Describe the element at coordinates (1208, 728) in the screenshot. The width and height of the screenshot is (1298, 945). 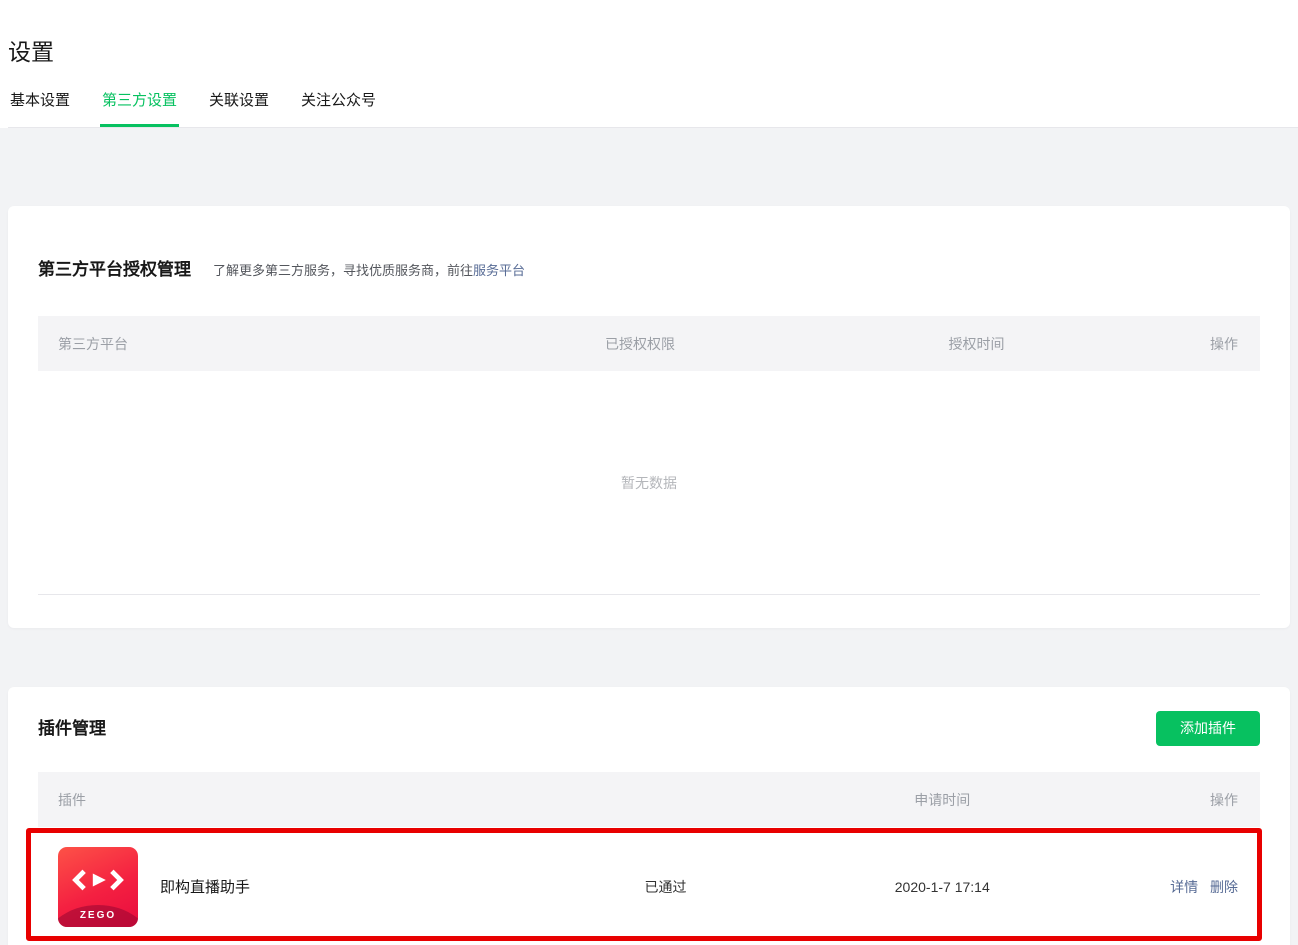
I see `add-plugin-button: 添加插件` at that location.